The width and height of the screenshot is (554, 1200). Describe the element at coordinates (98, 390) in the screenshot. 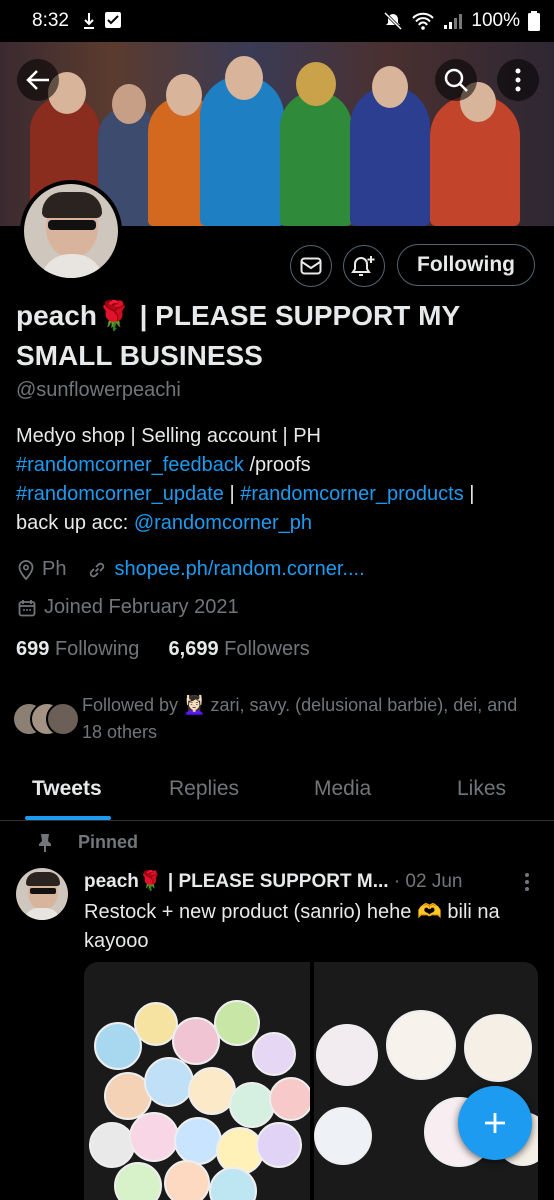

I see `profile-handle: @sunflowerpeachi` at that location.